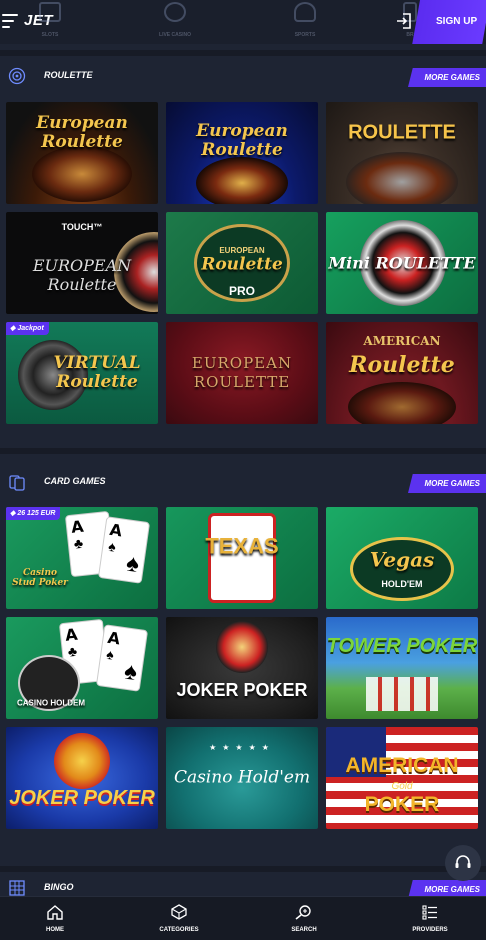 Image resolution: width=486 pixels, height=940 pixels. I want to click on cards-icon, so click(17, 483).